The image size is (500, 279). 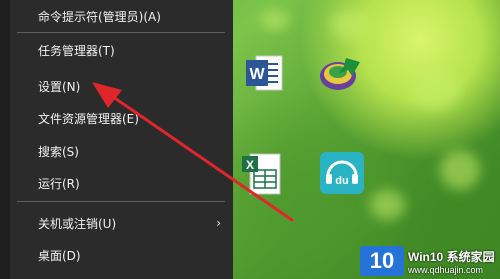 What do you see at coordinates (88, 118) in the screenshot?
I see `menu-item-label: 文件资源管理器(E)` at bounding box center [88, 118].